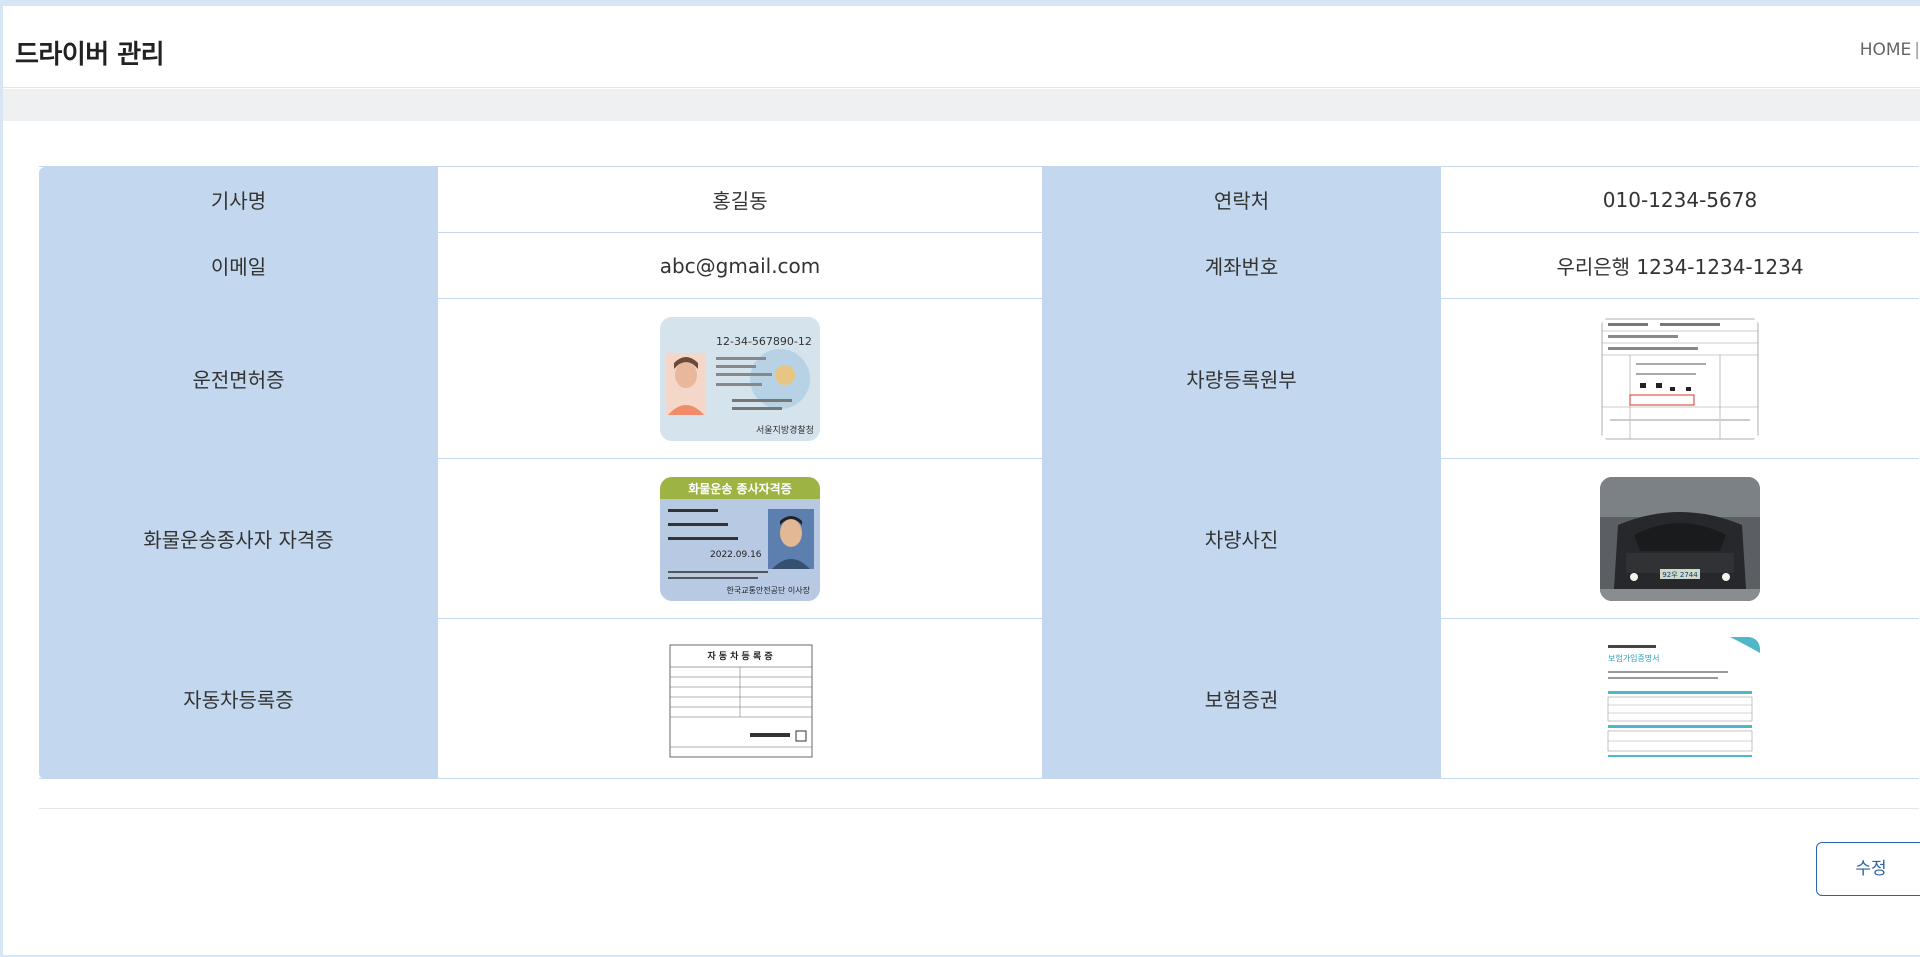 Image resolution: width=1920 pixels, height=957 pixels. Describe the element at coordinates (764, 341) in the screenshot. I see `license-number: 12-34-567890-12` at that location.